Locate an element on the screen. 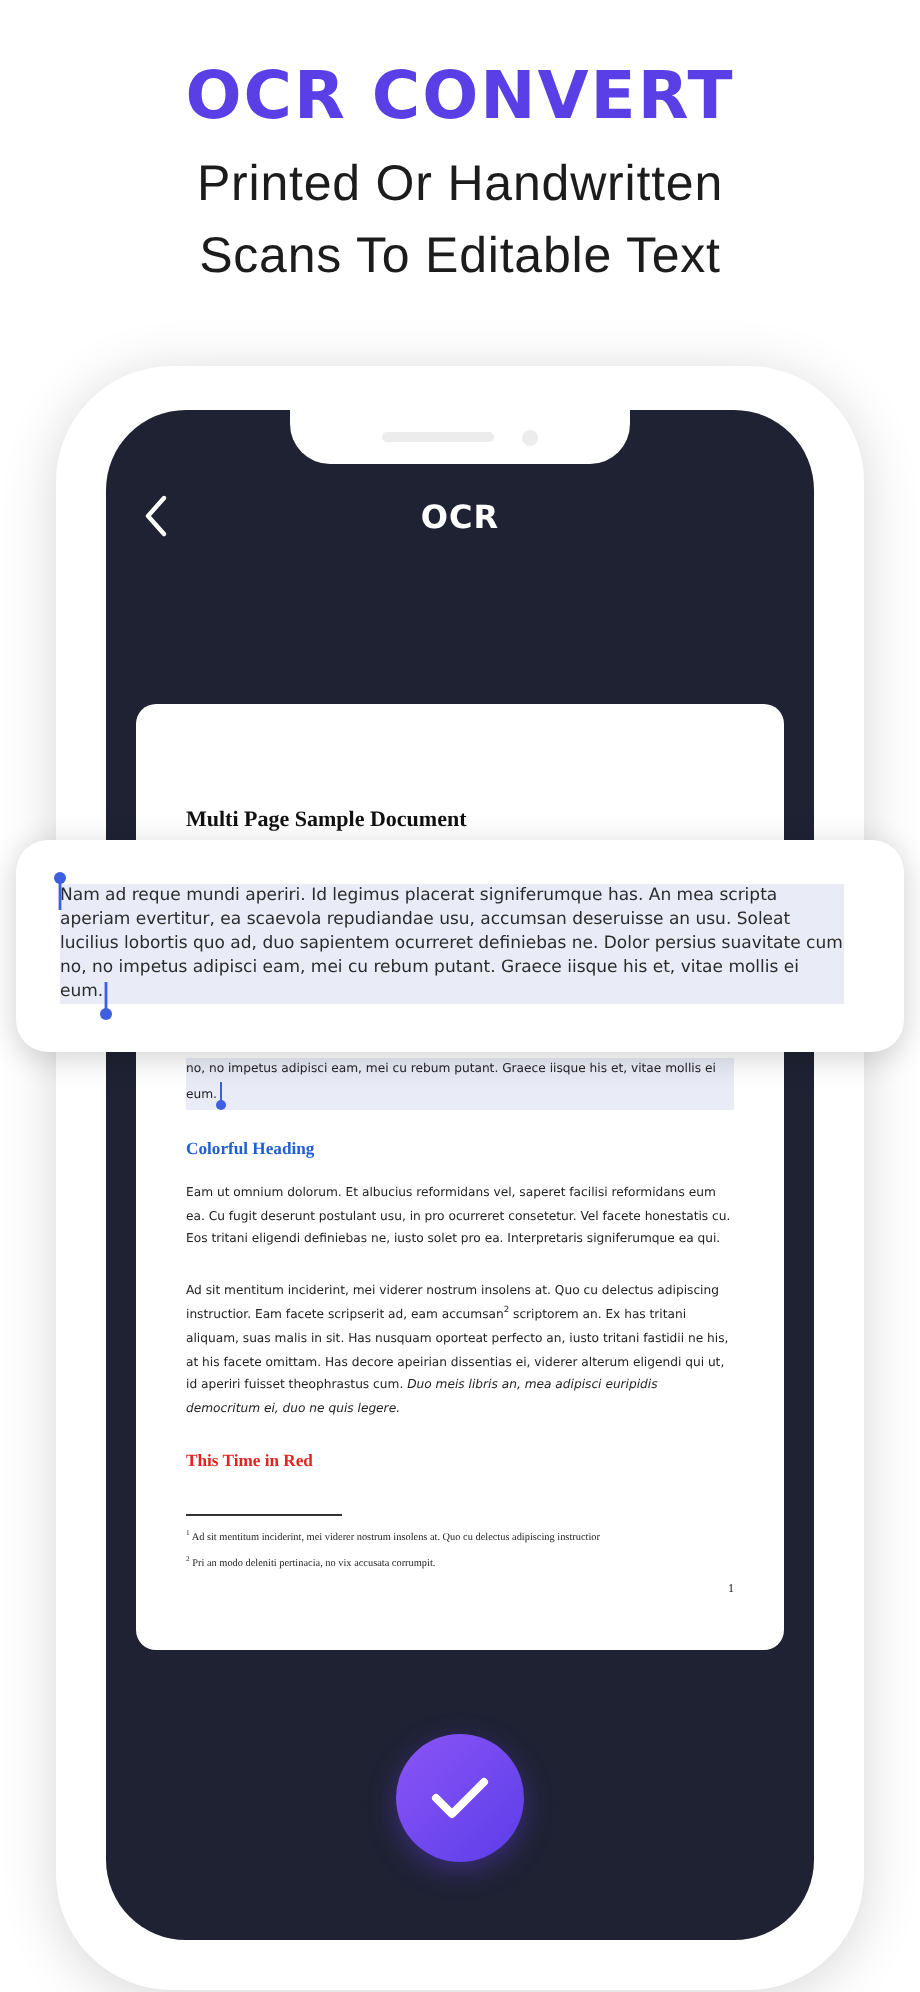 This screenshot has height=1992, width=920. back-icon is located at coordinates (156, 516).